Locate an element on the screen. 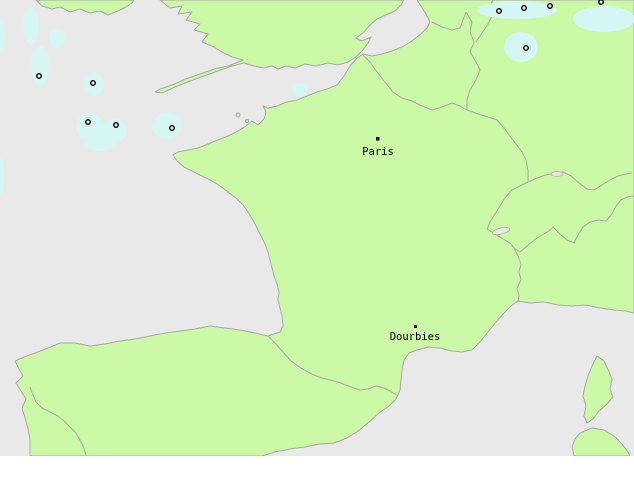  dourbies-marker-icon is located at coordinates (415, 326).